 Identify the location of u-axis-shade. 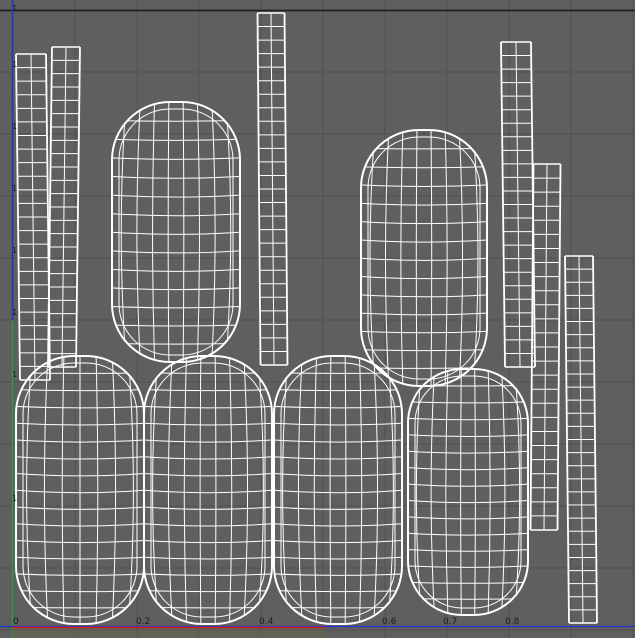
(168, 633).